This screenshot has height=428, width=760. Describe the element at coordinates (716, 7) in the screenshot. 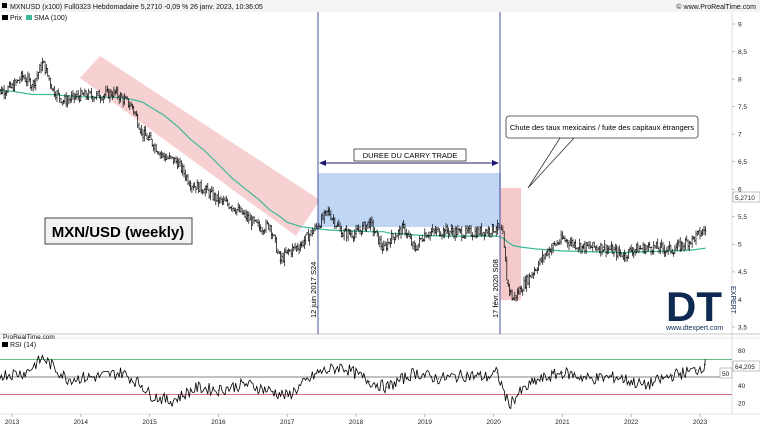

I see `brand-text: © www.ProRealTime.com` at that location.